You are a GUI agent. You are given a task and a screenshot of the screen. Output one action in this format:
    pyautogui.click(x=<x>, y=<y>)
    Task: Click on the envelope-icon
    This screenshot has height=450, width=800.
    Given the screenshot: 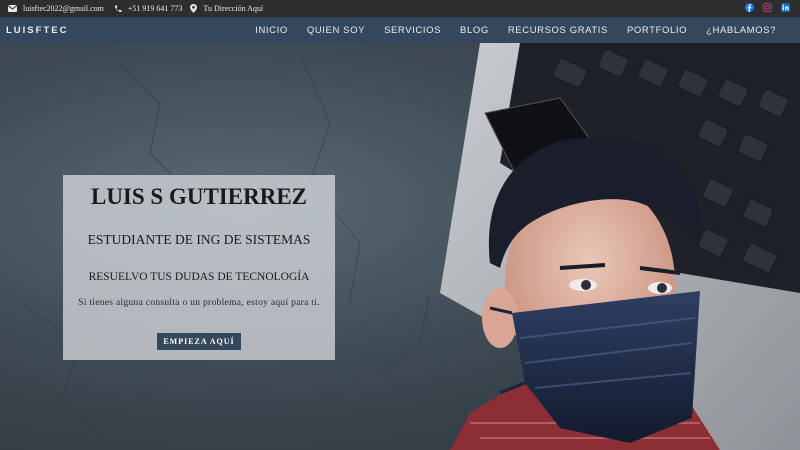 What is the action you would take?
    pyautogui.click(x=12, y=8)
    